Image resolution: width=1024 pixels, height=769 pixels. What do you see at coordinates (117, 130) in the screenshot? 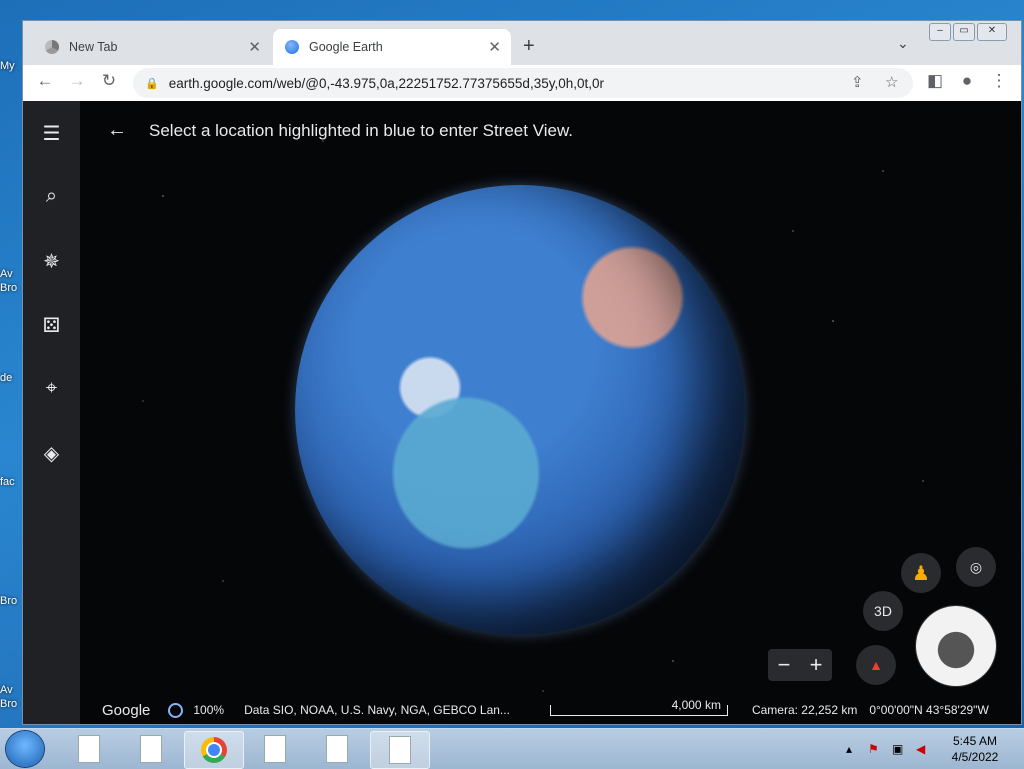
I see `back-arrow-icon: ←` at bounding box center [117, 130].